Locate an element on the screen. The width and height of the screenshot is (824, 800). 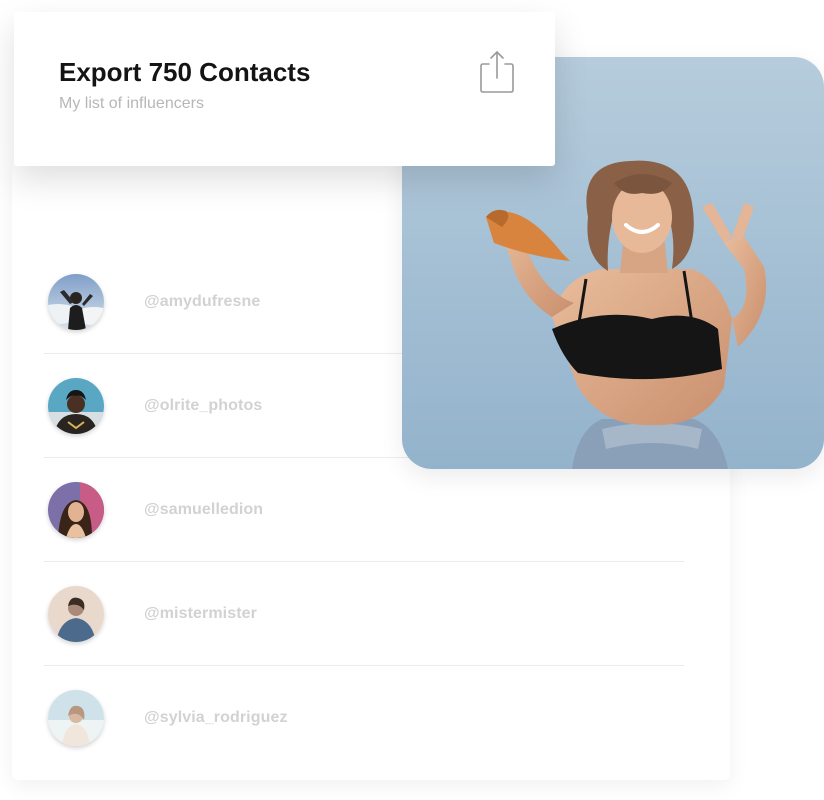
share-upload-icon is located at coordinates (497, 72).